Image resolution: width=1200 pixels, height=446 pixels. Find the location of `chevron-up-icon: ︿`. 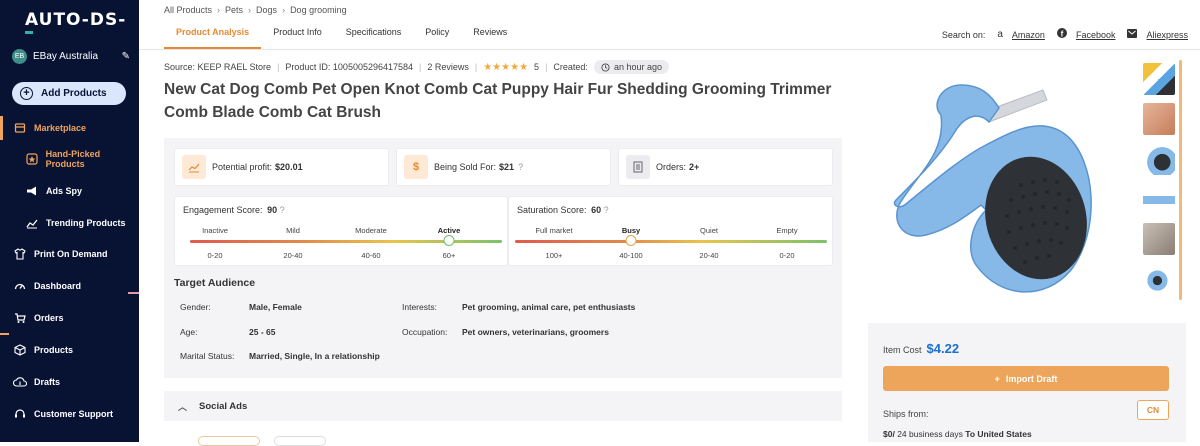

chevron-up-icon: ︿ is located at coordinates (182, 406).